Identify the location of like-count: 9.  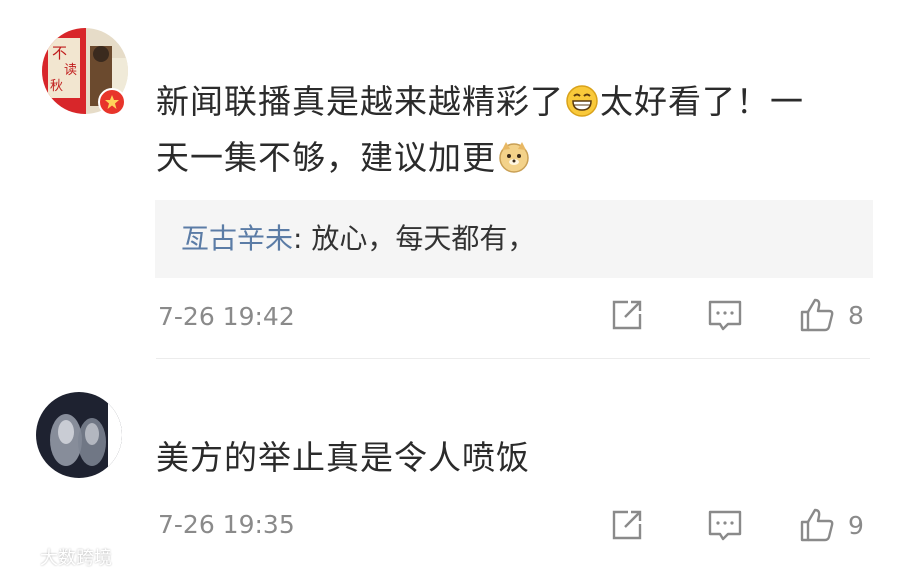
(856, 525).